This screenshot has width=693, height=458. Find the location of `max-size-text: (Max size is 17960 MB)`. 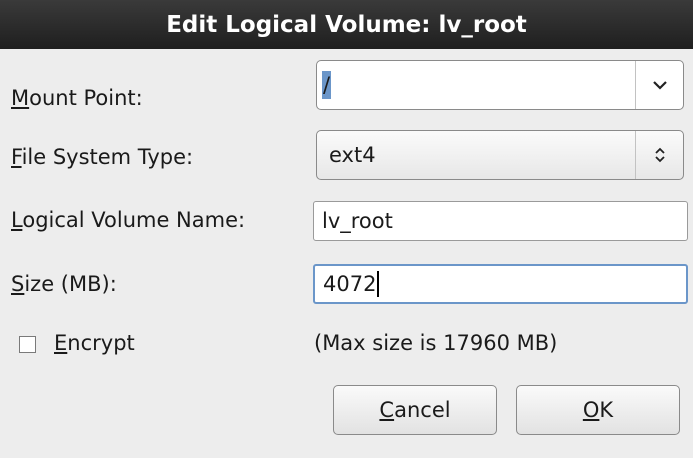

max-size-text: (Max size is 17960 MB) is located at coordinates (436, 343).